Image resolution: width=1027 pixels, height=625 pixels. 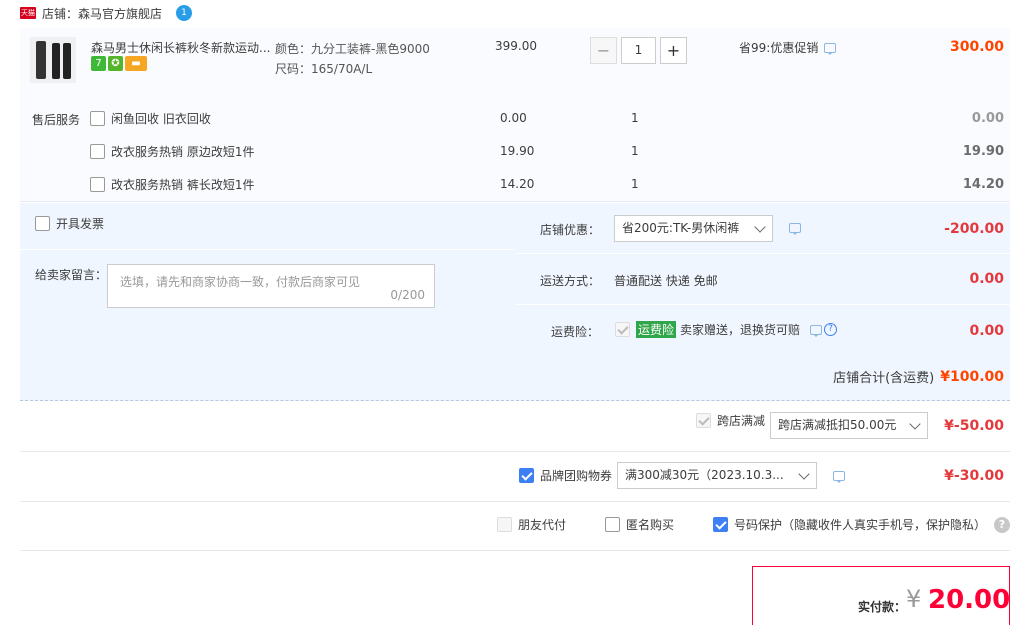 What do you see at coordinates (183, 184) in the screenshot?
I see `service-name: 改衣服务热销 裤长改短1件` at bounding box center [183, 184].